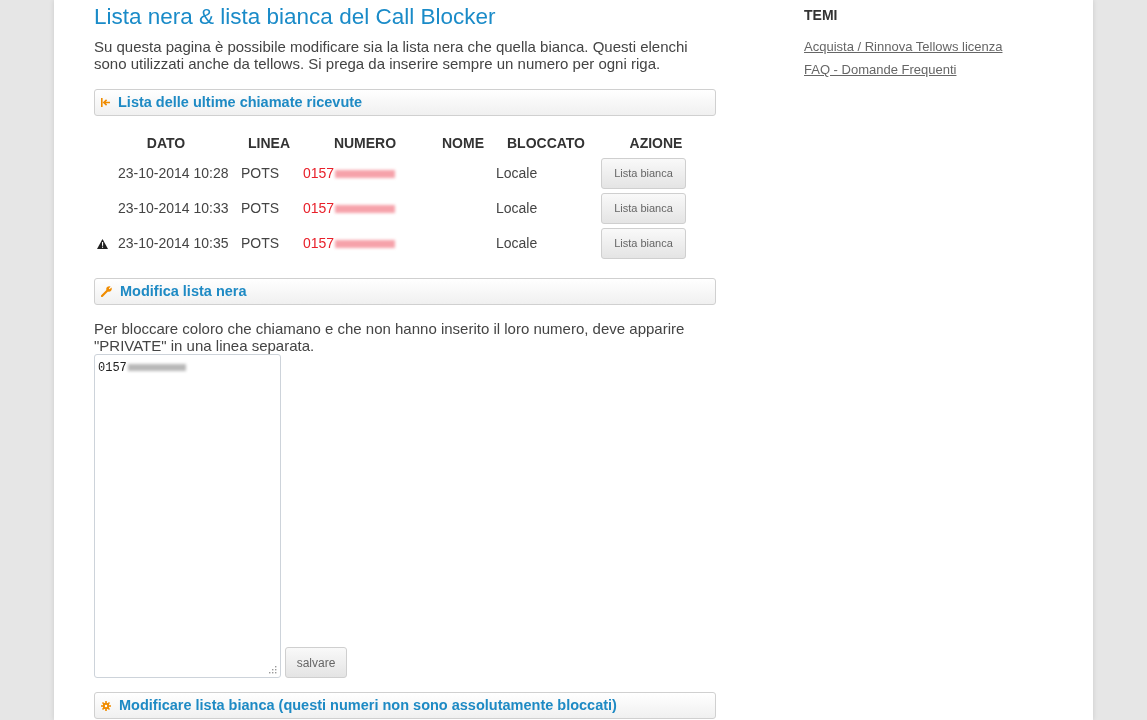 Image resolution: width=1147 pixels, height=720 pixels. Describe the element at coordinates (390, 337) in the screenshot. I see `instruction-text: Per bloccare coloro che chiamano e che non hanno inserito il loro numero, deve apparire "PRIVATE" in una linea separata.` at that location.